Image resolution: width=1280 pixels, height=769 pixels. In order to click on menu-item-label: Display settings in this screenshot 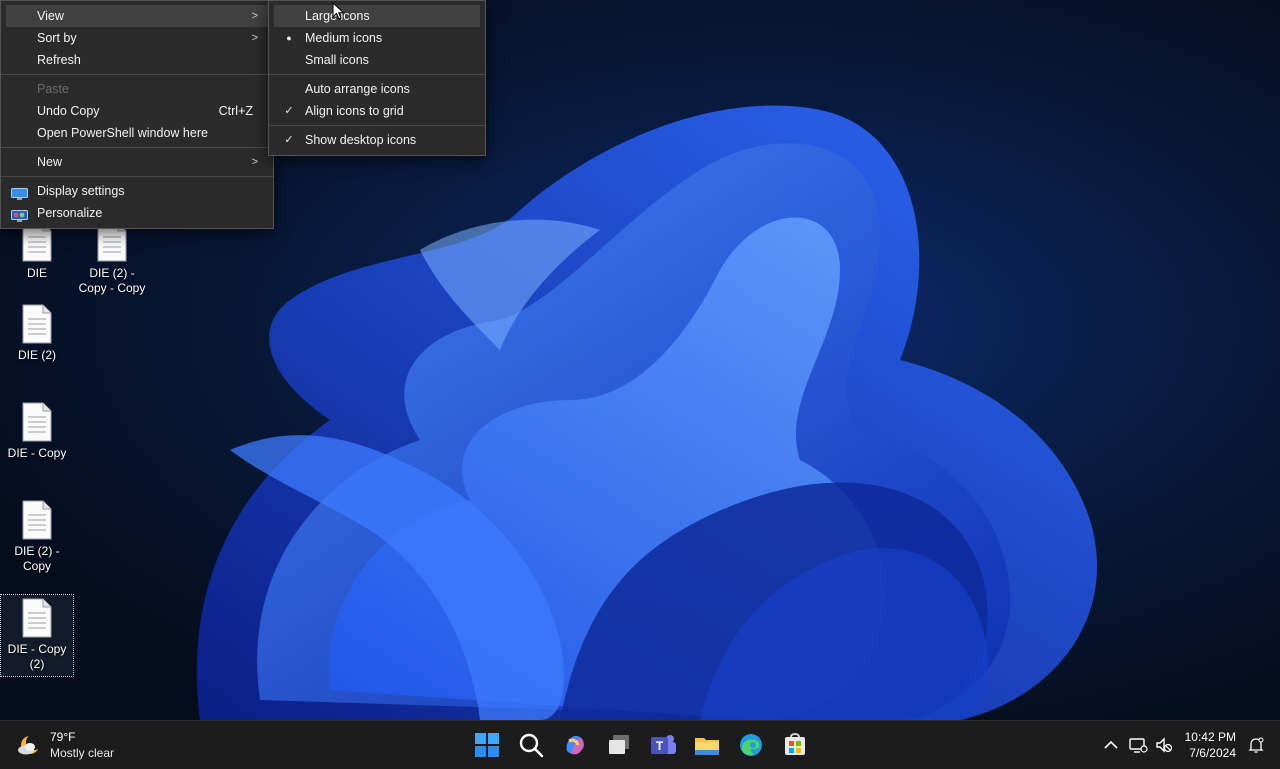, I will do `click(81, 191)`.